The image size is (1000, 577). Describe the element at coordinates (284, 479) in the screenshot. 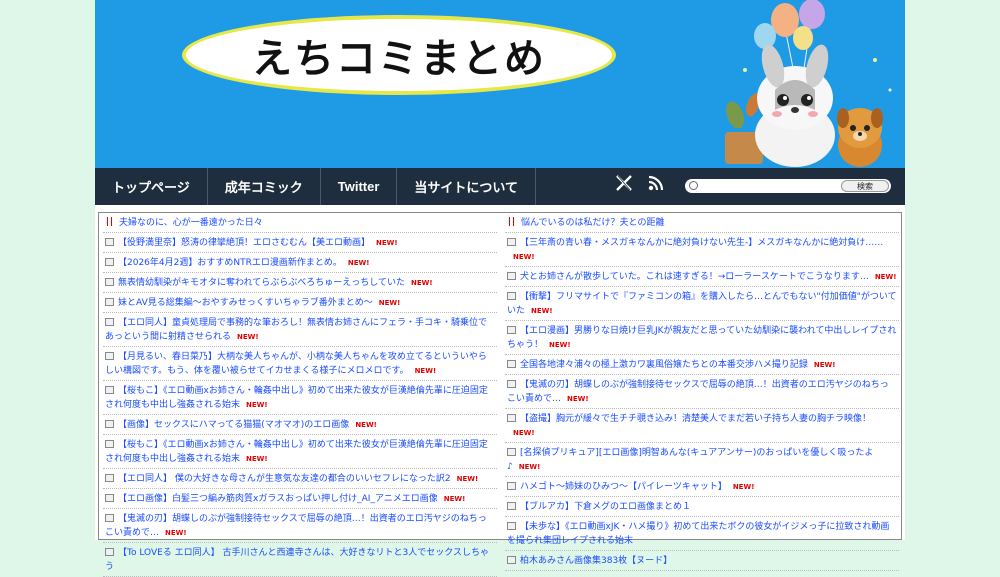

I see `article-title: 【エロ同人】 僕の大好きな母さんが生意気な友達の都合のいいセフレになった訳2` at that location.